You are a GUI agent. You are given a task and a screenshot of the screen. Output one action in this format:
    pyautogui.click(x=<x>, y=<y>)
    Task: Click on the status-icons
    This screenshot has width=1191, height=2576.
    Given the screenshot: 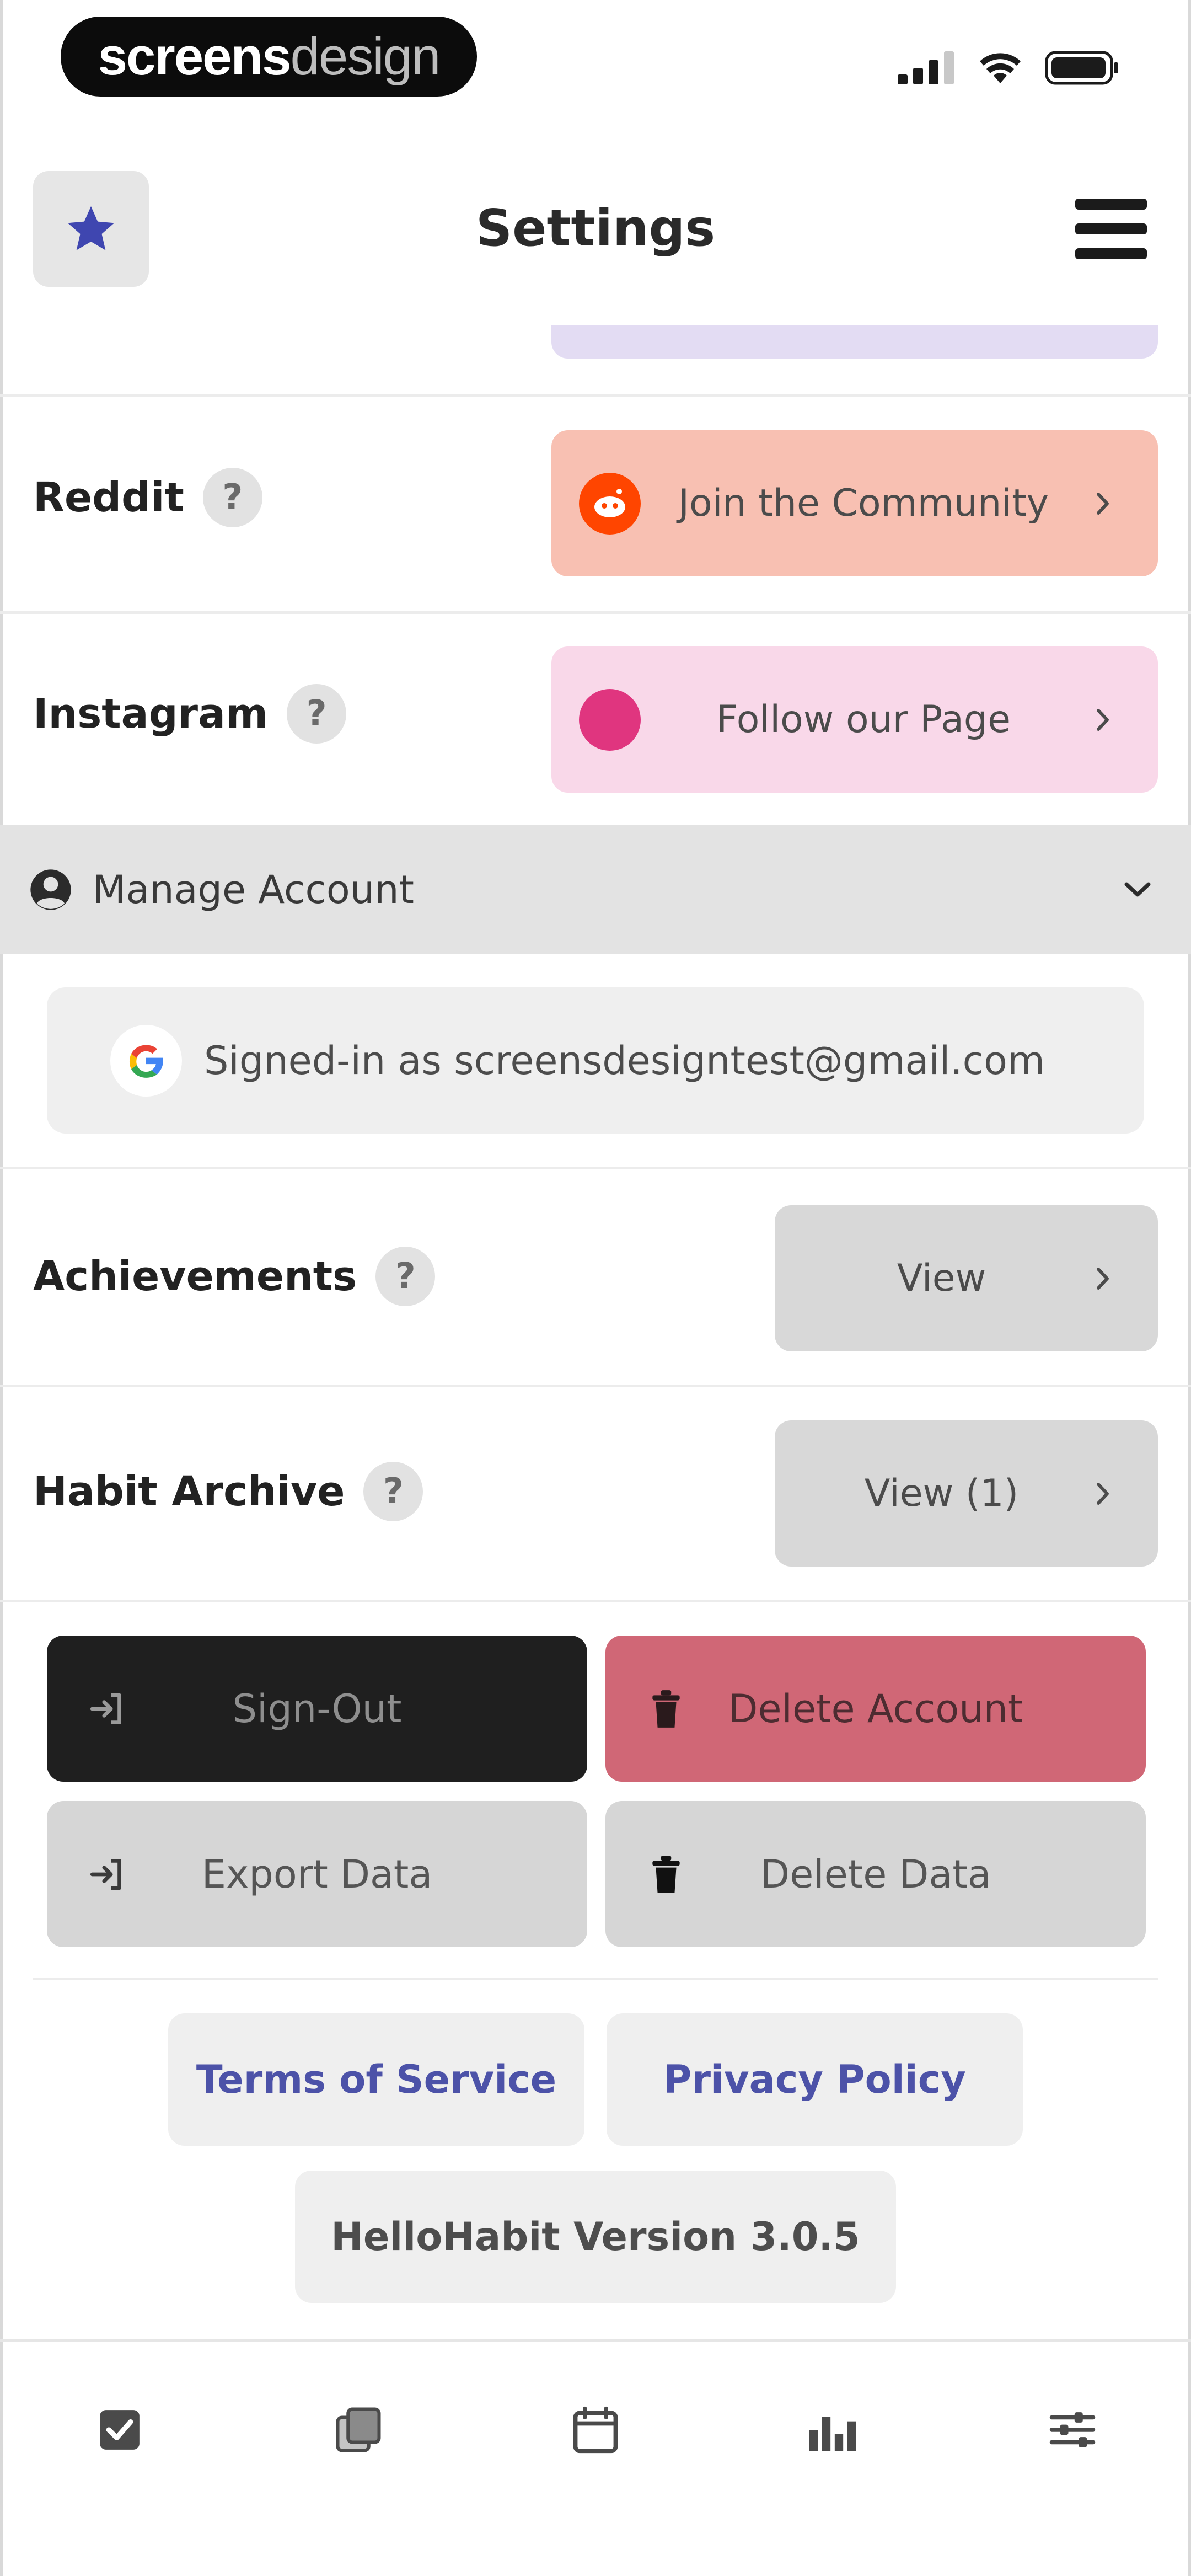 What is the action you would take?
    pyautogui.click(x=1008, y=68)
    